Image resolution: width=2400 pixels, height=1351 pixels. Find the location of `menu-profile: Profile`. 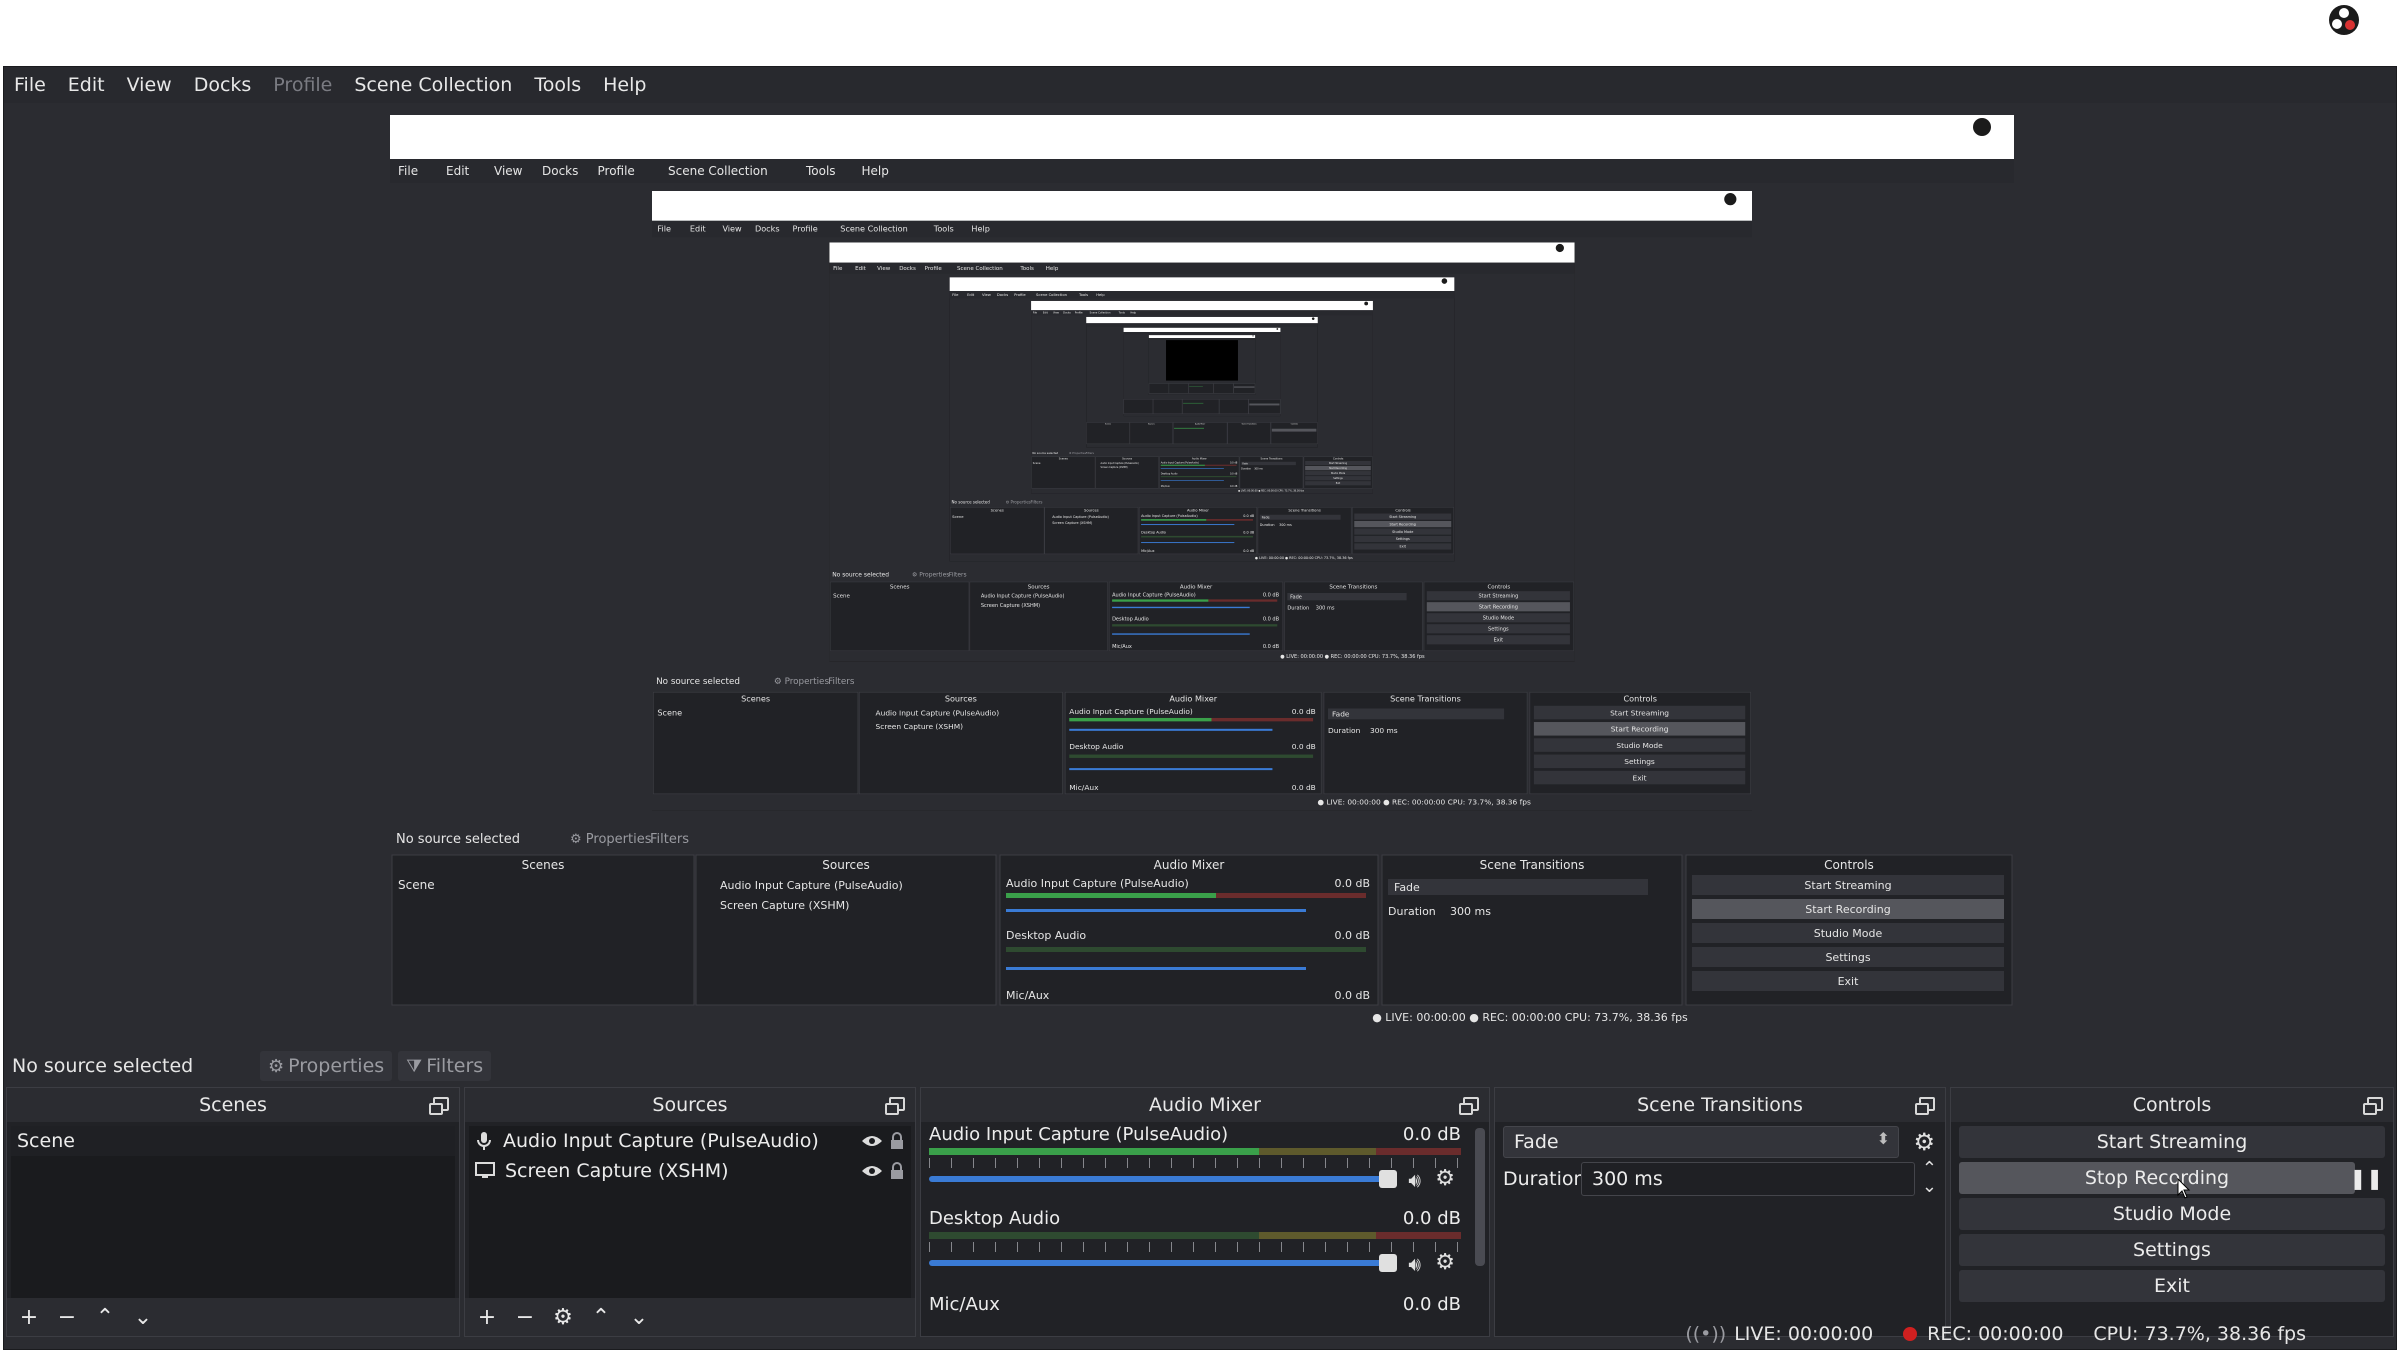

menu-profile: Profile is located at coordinates (302, 85).